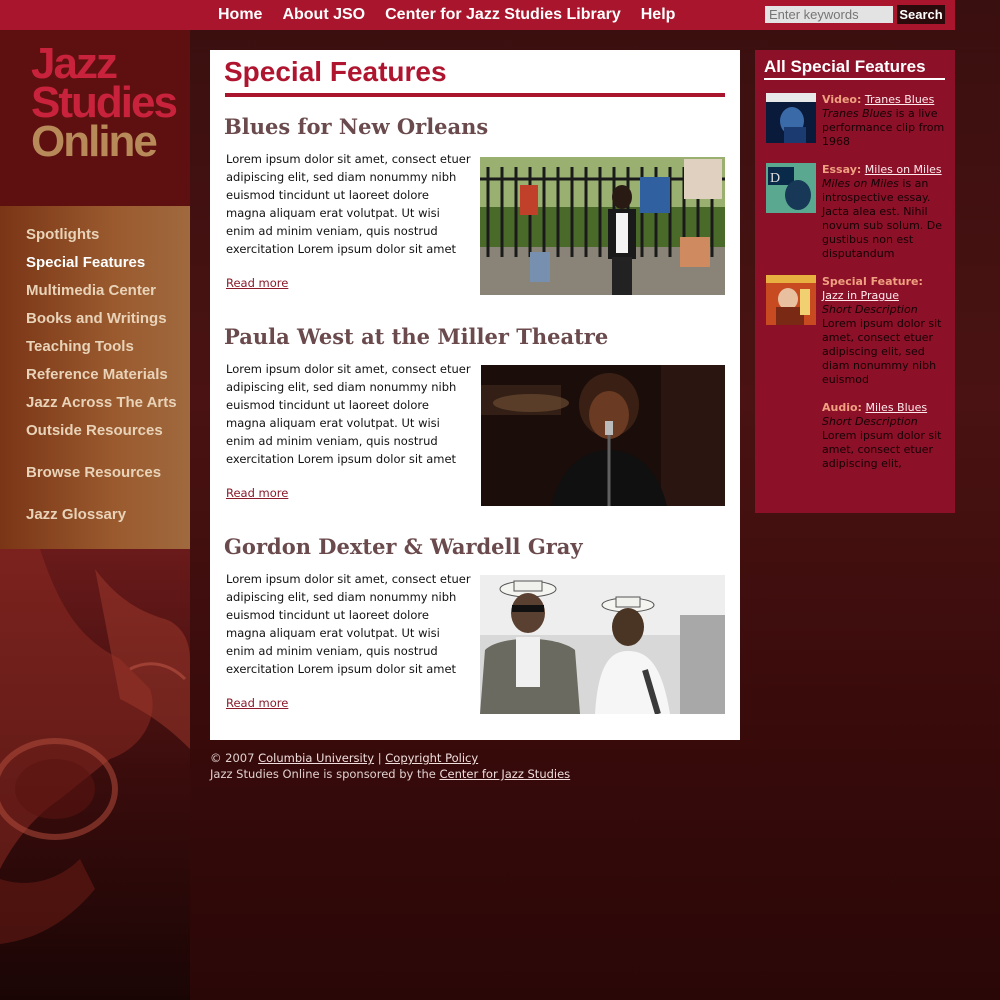  Describe the element at coordinates (829, 14) in the screenshot. I see `search-input` at that location.